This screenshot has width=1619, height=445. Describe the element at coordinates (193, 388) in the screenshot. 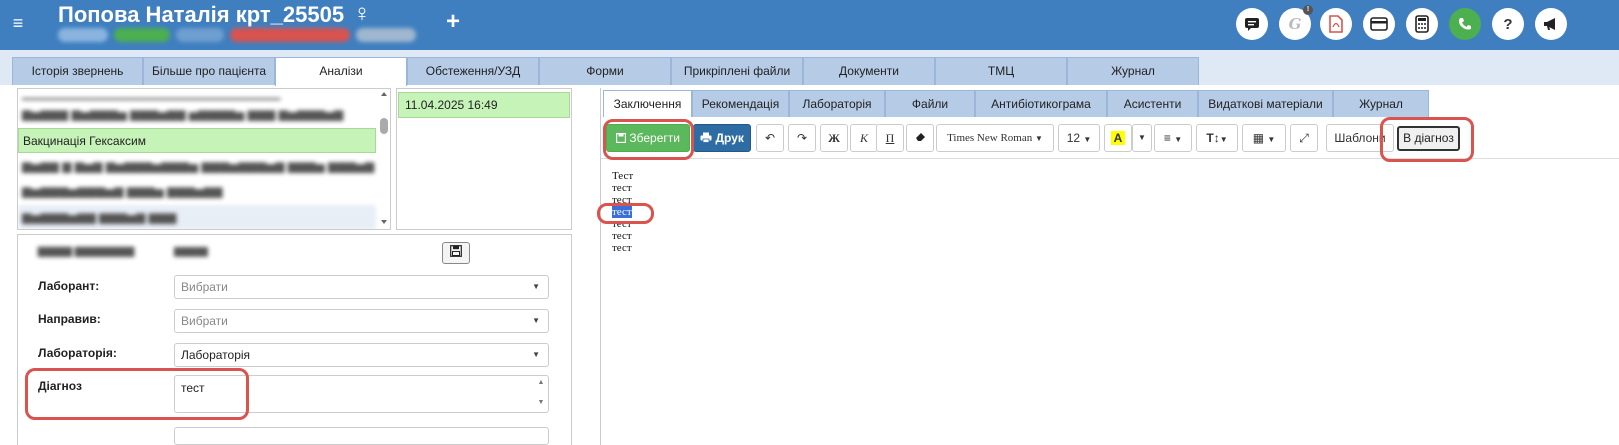

I see `diagnosis-value: тест` at that location.